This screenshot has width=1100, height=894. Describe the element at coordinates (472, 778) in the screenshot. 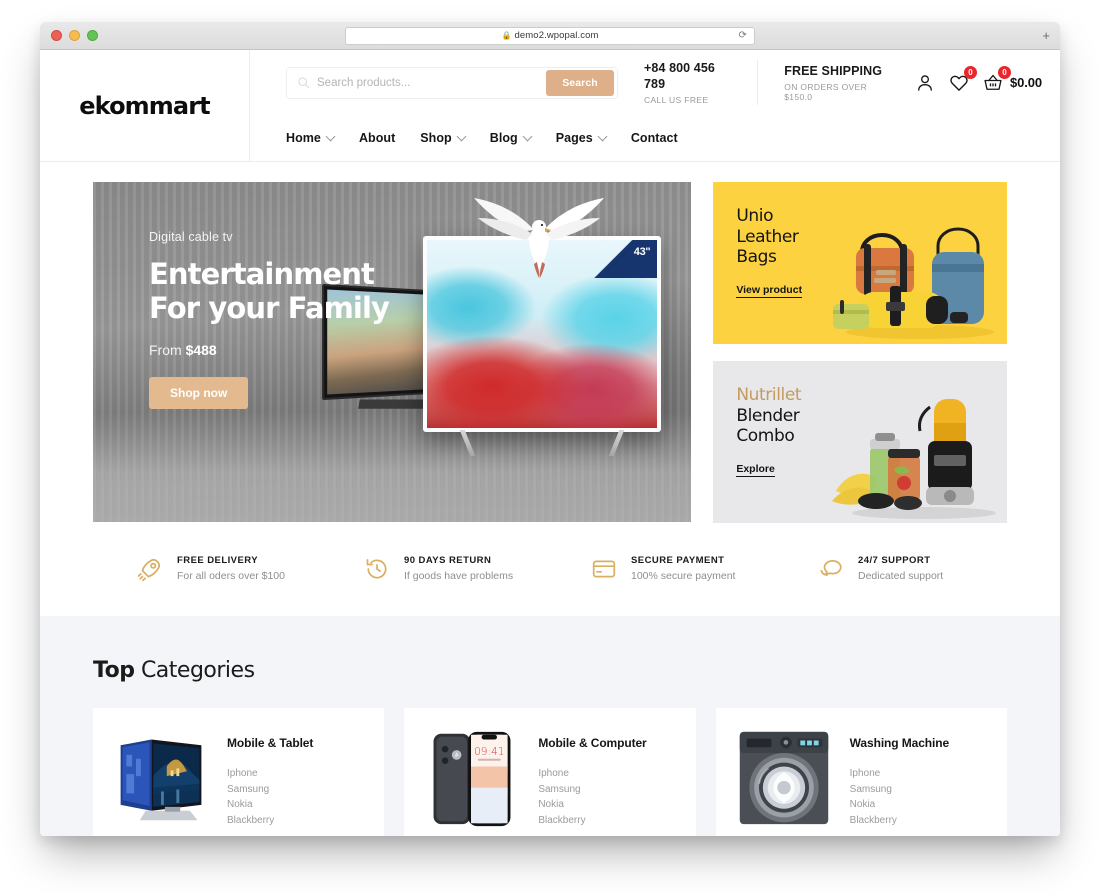

I see `category-thumb: 09:41` at that location.